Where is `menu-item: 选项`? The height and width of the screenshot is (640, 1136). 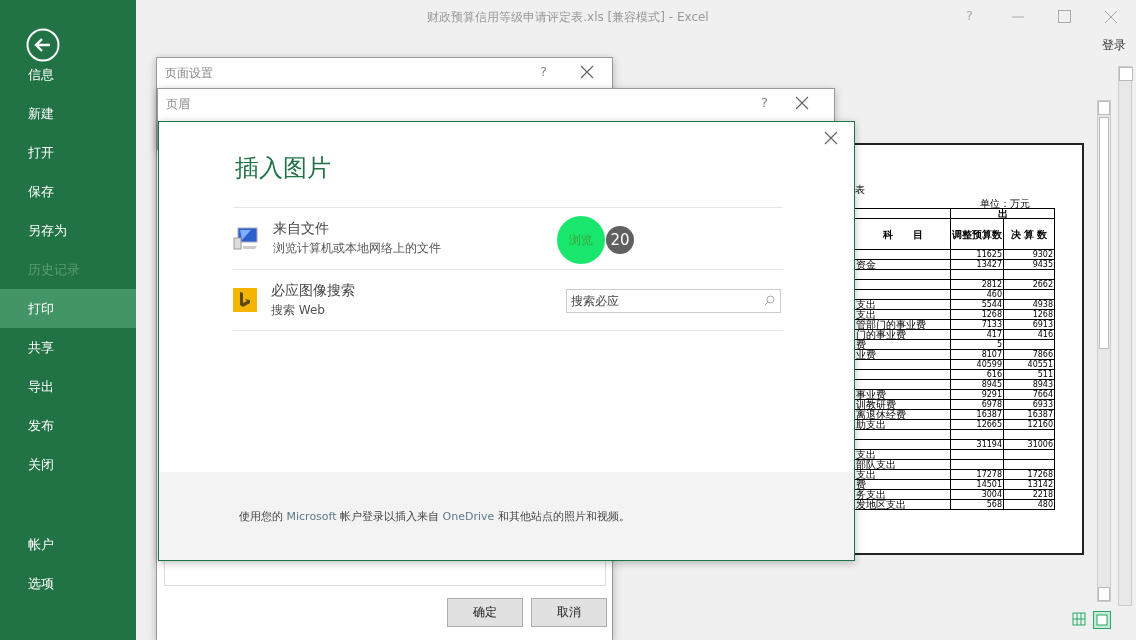
menu-item: 选项 is located at coordinates (68, 583).